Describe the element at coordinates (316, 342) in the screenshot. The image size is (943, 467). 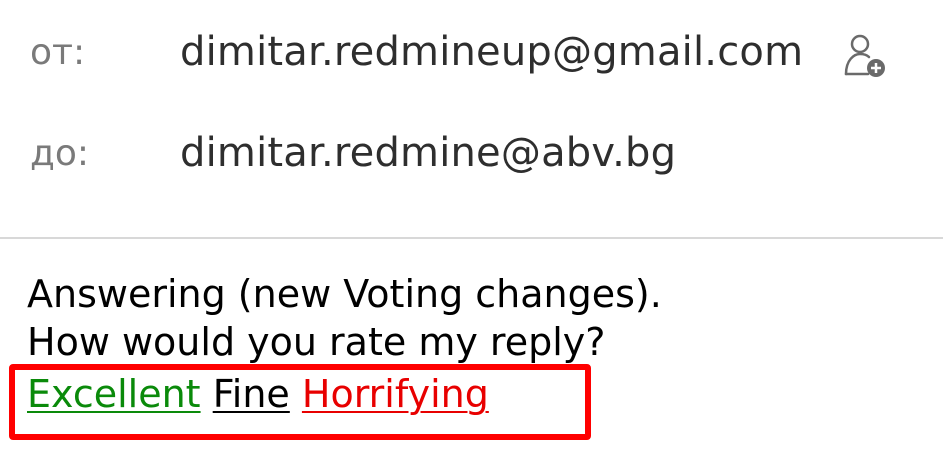
I see `message-line-2: How would you rate my reply?` at that location.